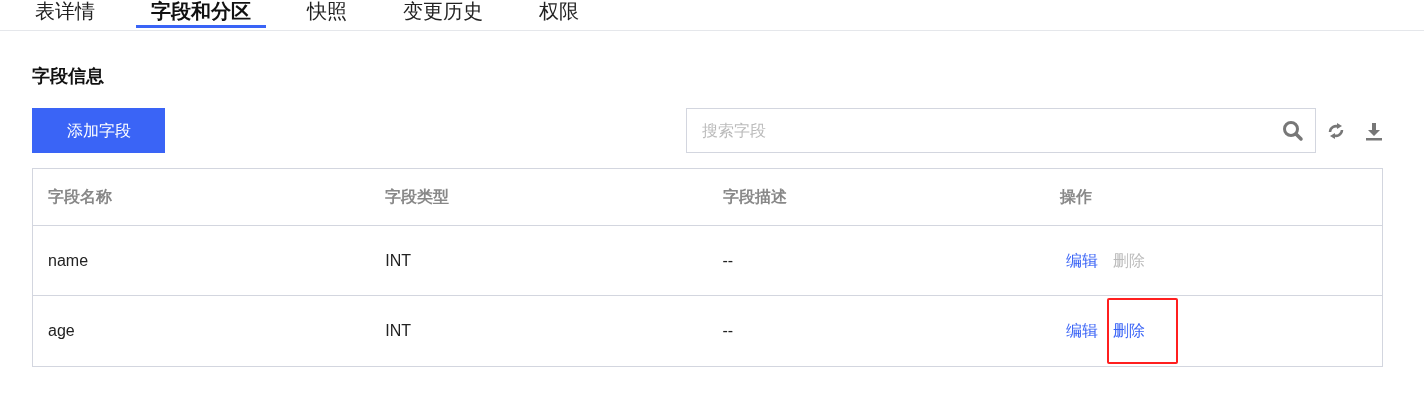  Describe the element at coordinates (1293, 131) in the screenshot. I see `search-icon` at that location.